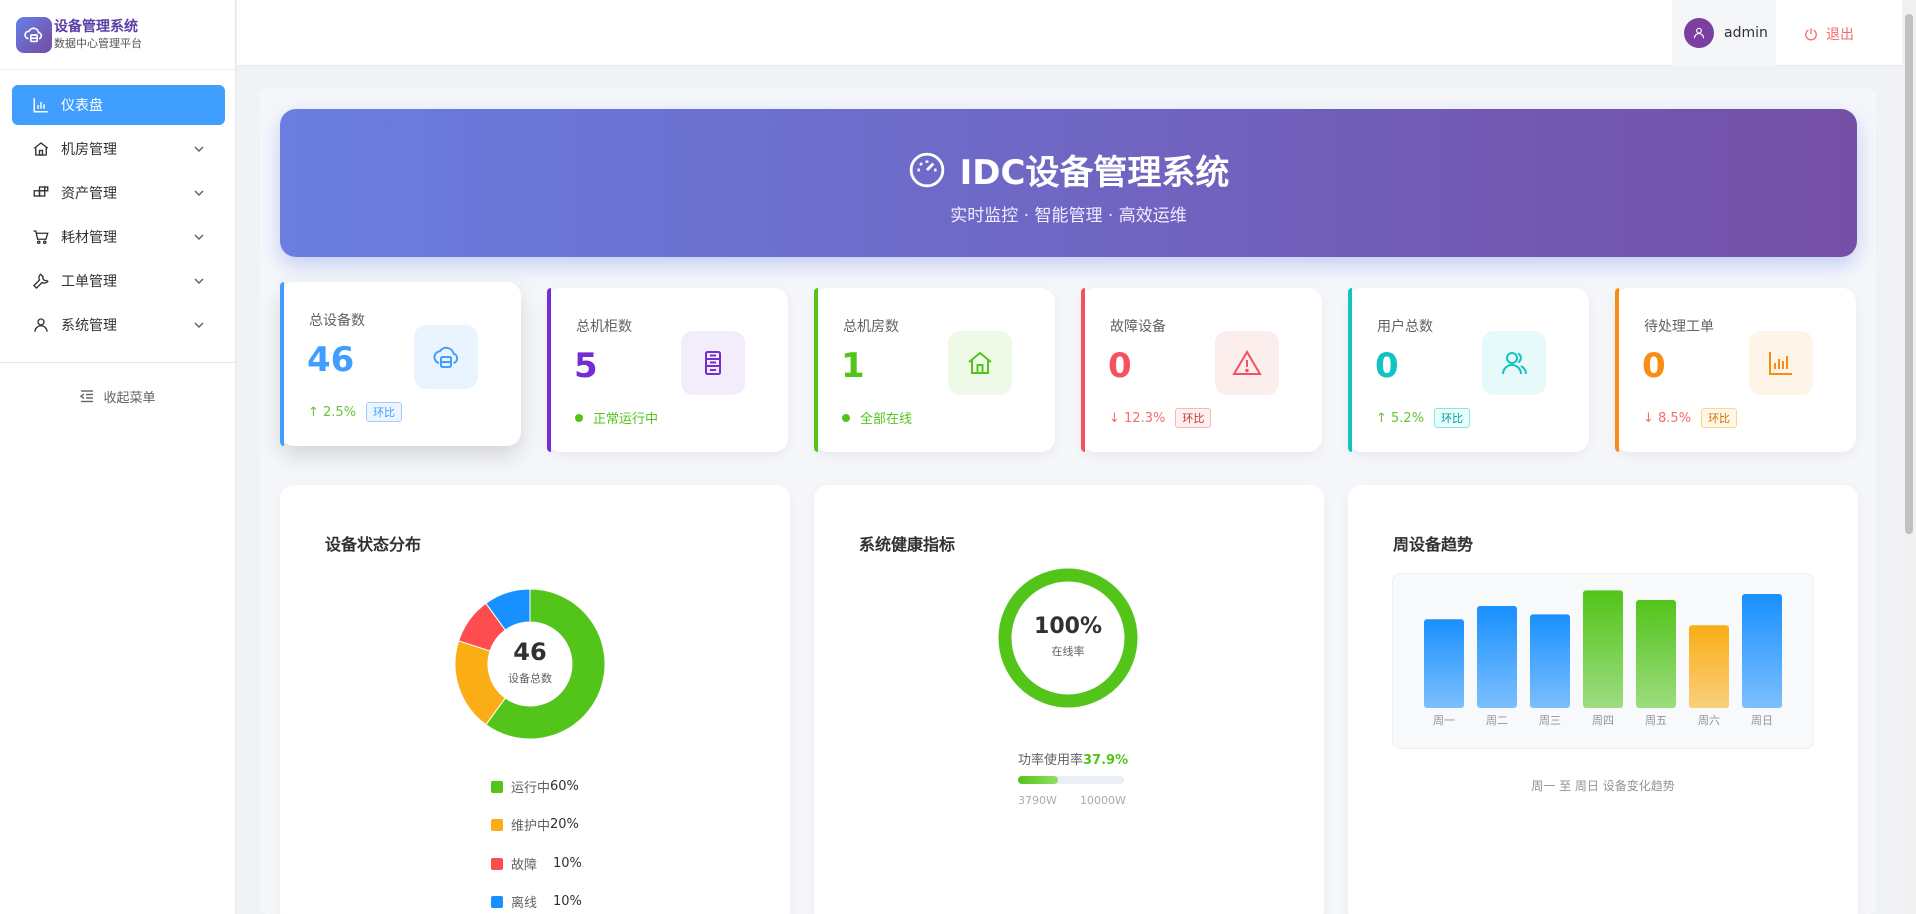 The width and height of the screenshot is (1916, 914). I want to click on online-rate-label: 在线率, so click(1068, 651).